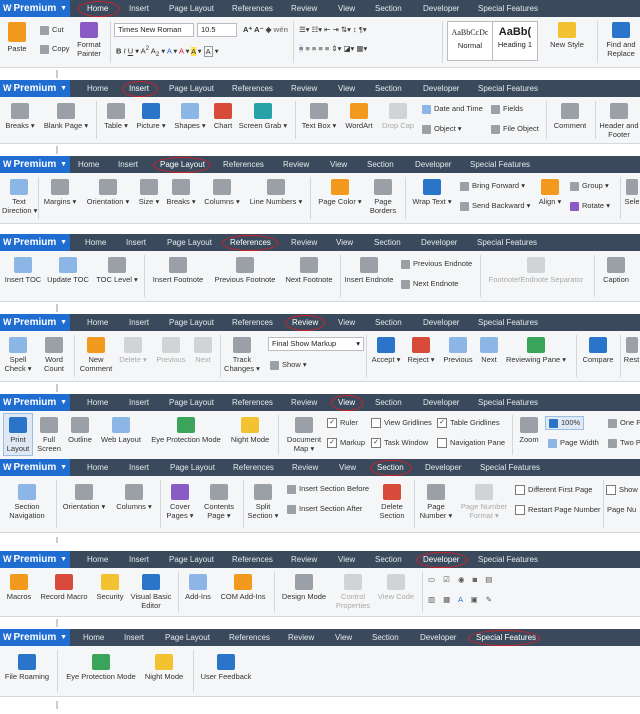 This screenshot has width=640, height=714. Describe the element at coordinates (550, 192) in the screenshot. I see `align-button: Align ▾` at that location.